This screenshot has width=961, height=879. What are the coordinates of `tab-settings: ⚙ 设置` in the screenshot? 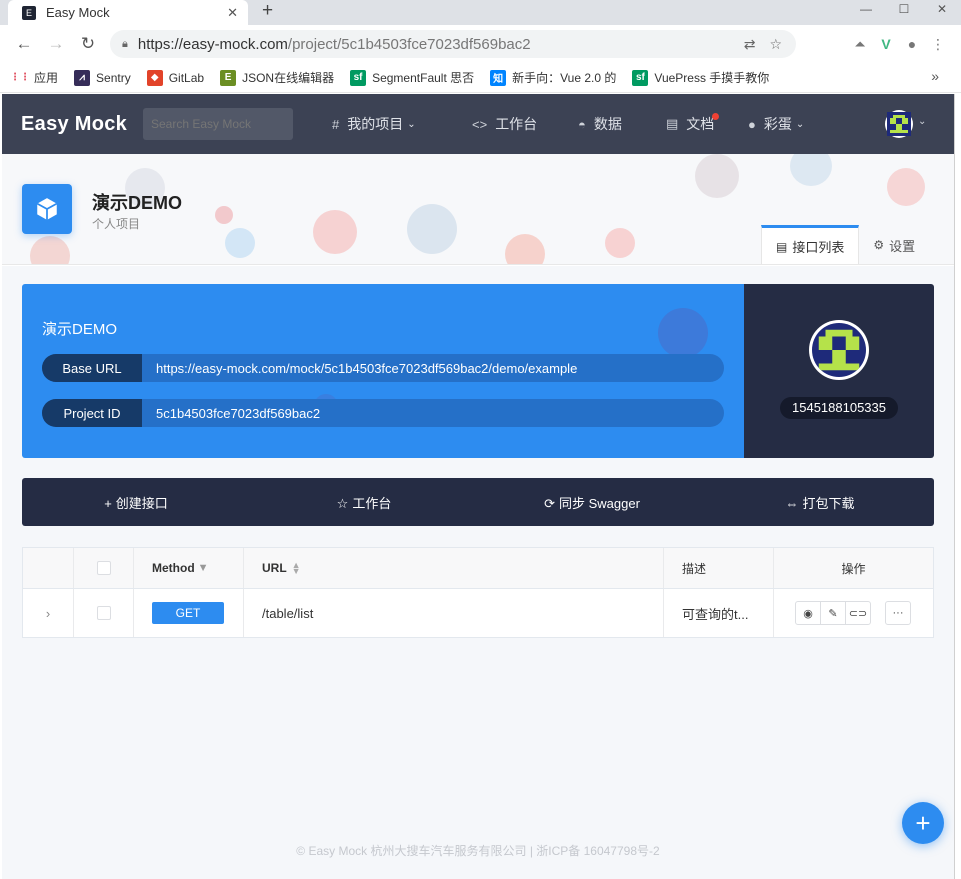 It's located at (894, 244).